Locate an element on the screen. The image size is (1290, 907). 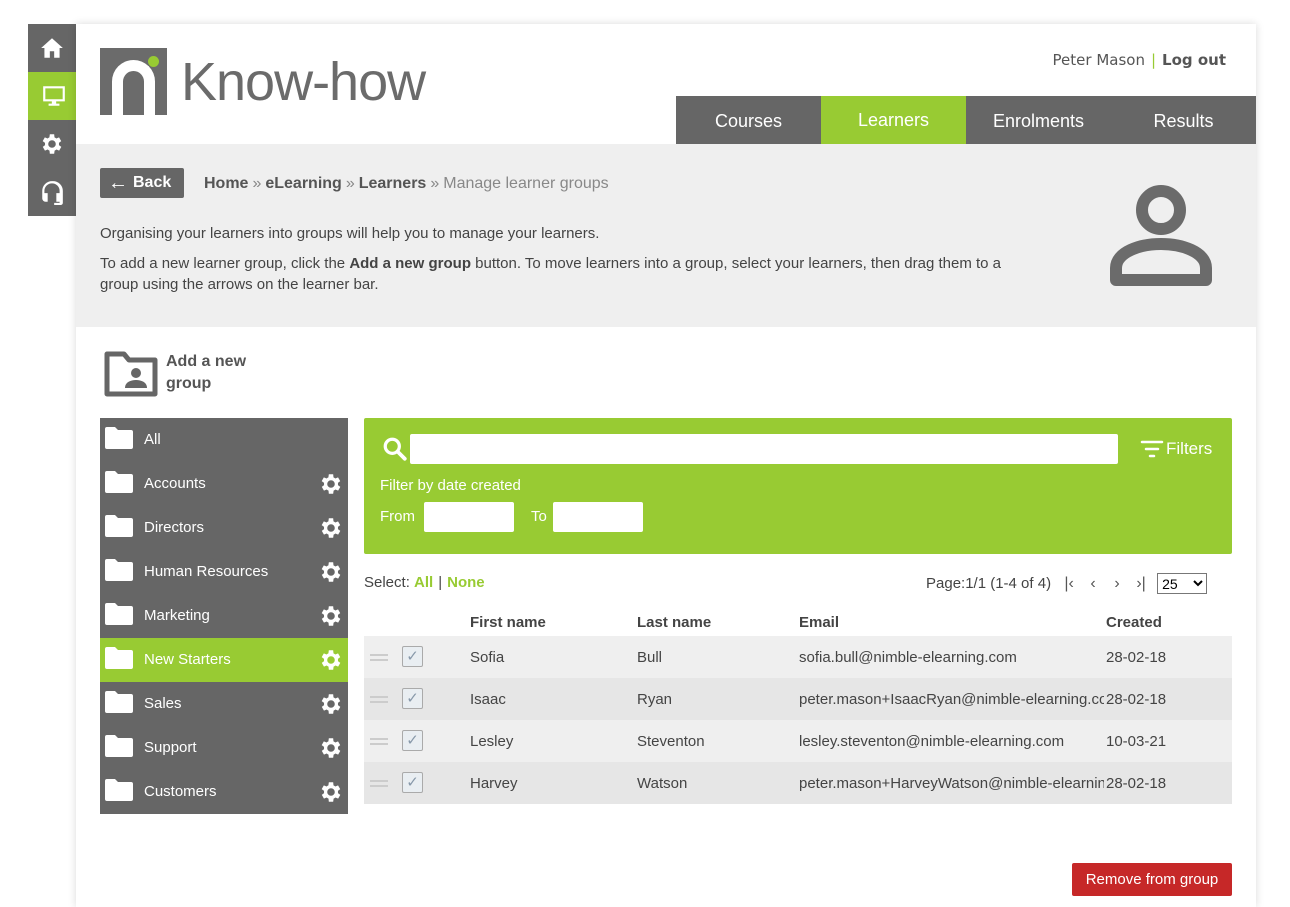
group-name: New Starters is located at coordinates (187, 659).